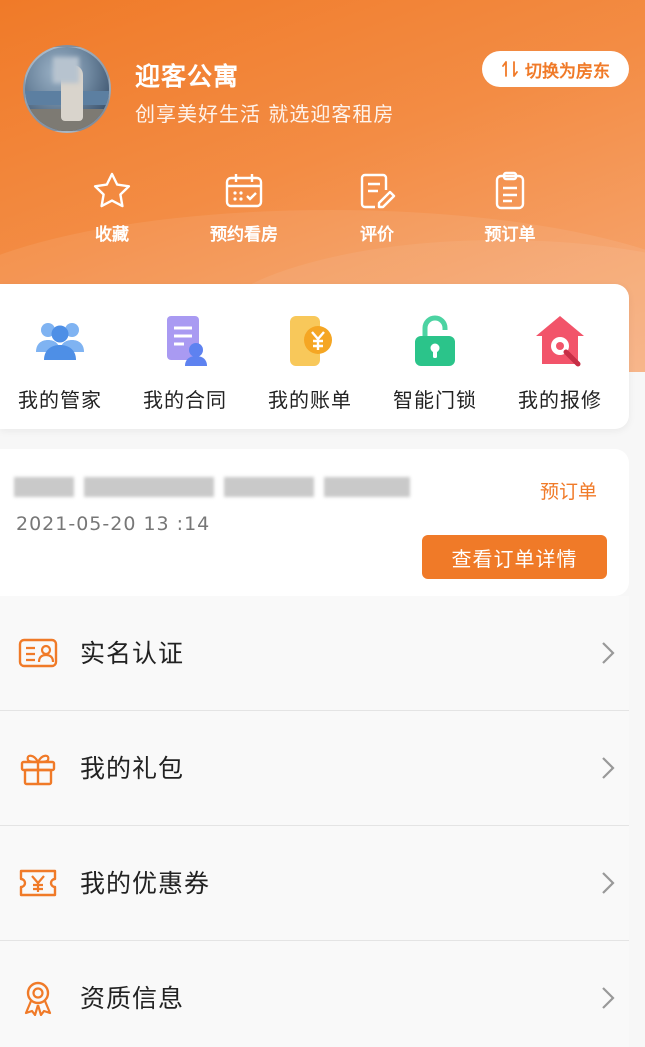 The image size is (645, 1047). Describe the element at coordinates (212, 487) in the screenshot. I see `order-title-redacted` at that location.